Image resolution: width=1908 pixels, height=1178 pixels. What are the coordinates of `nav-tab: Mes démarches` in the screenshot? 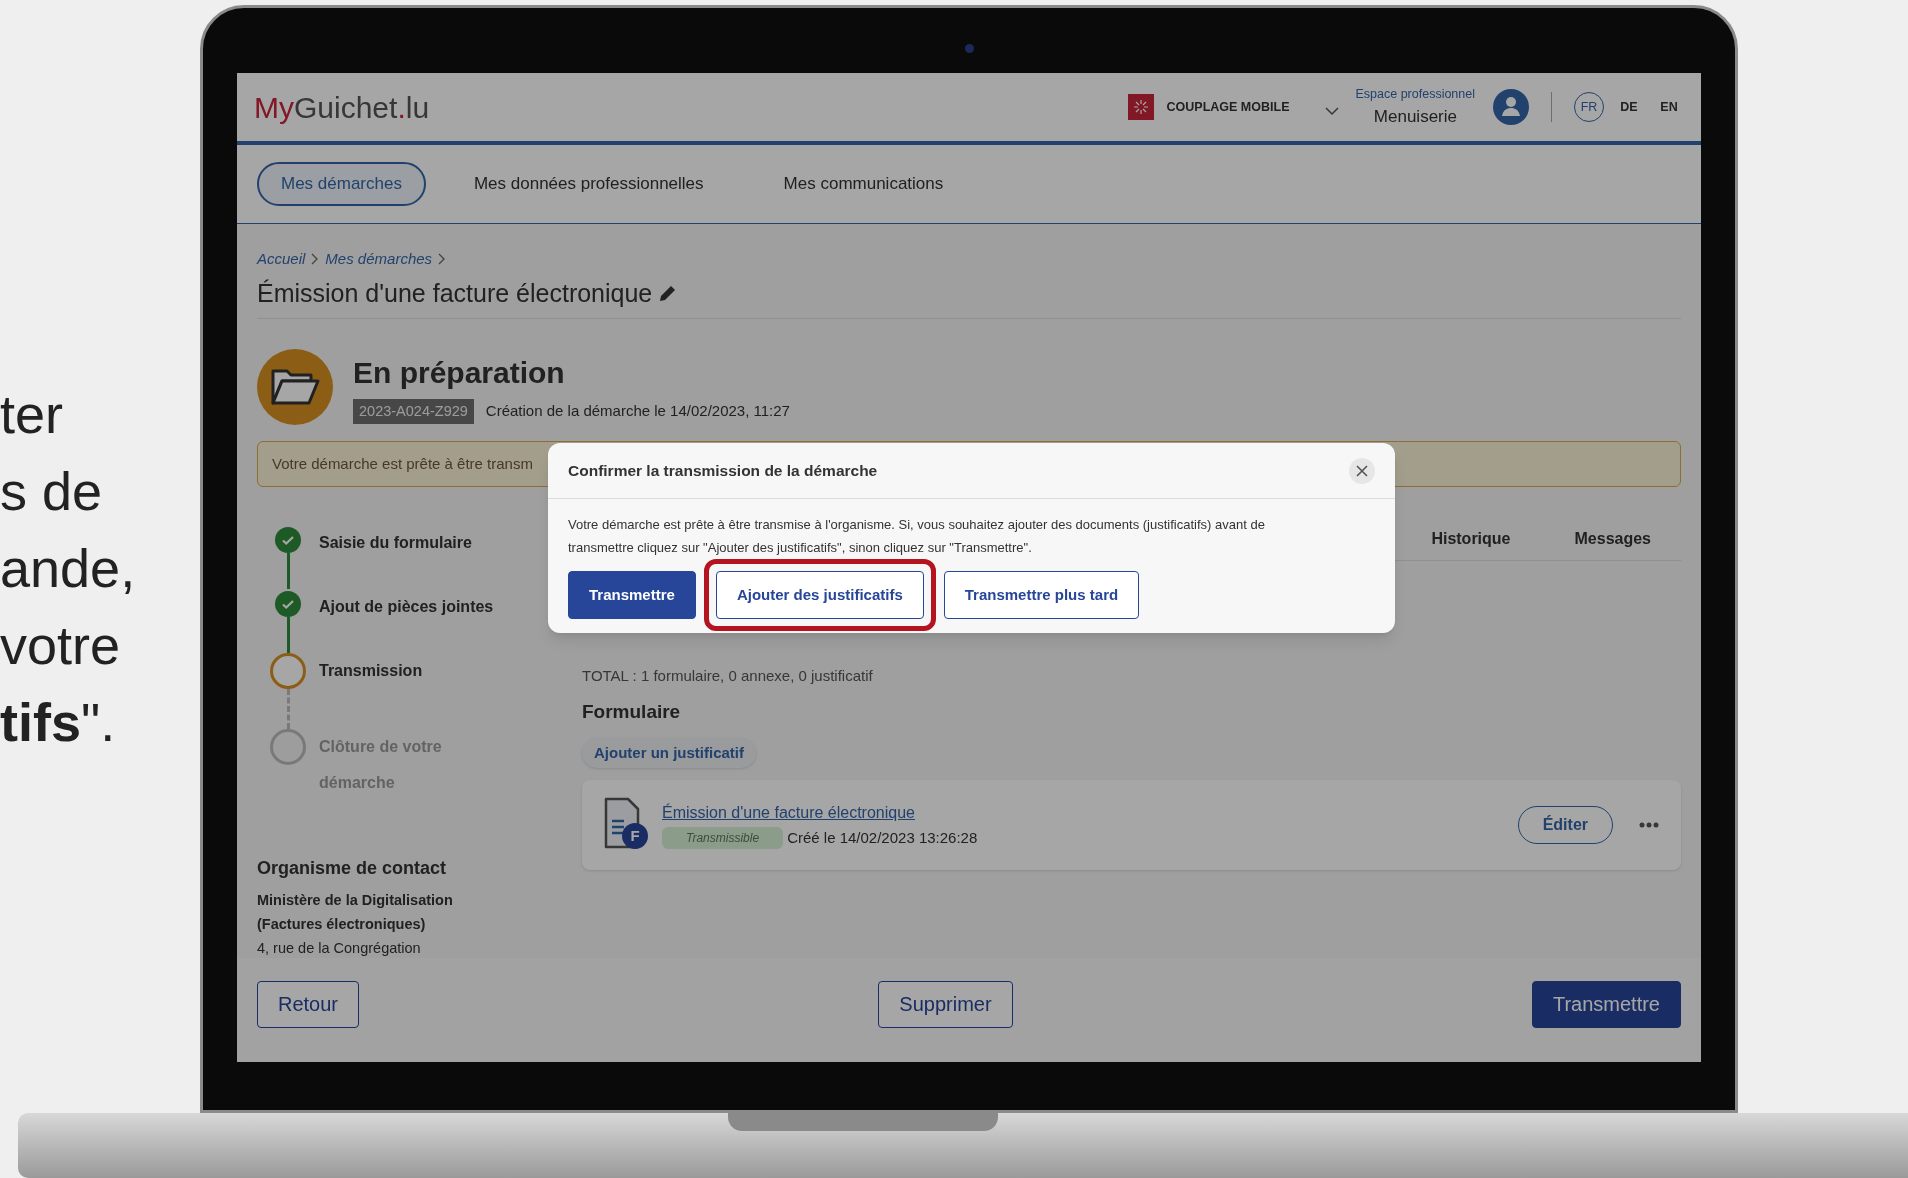 It's located at (341, 184).